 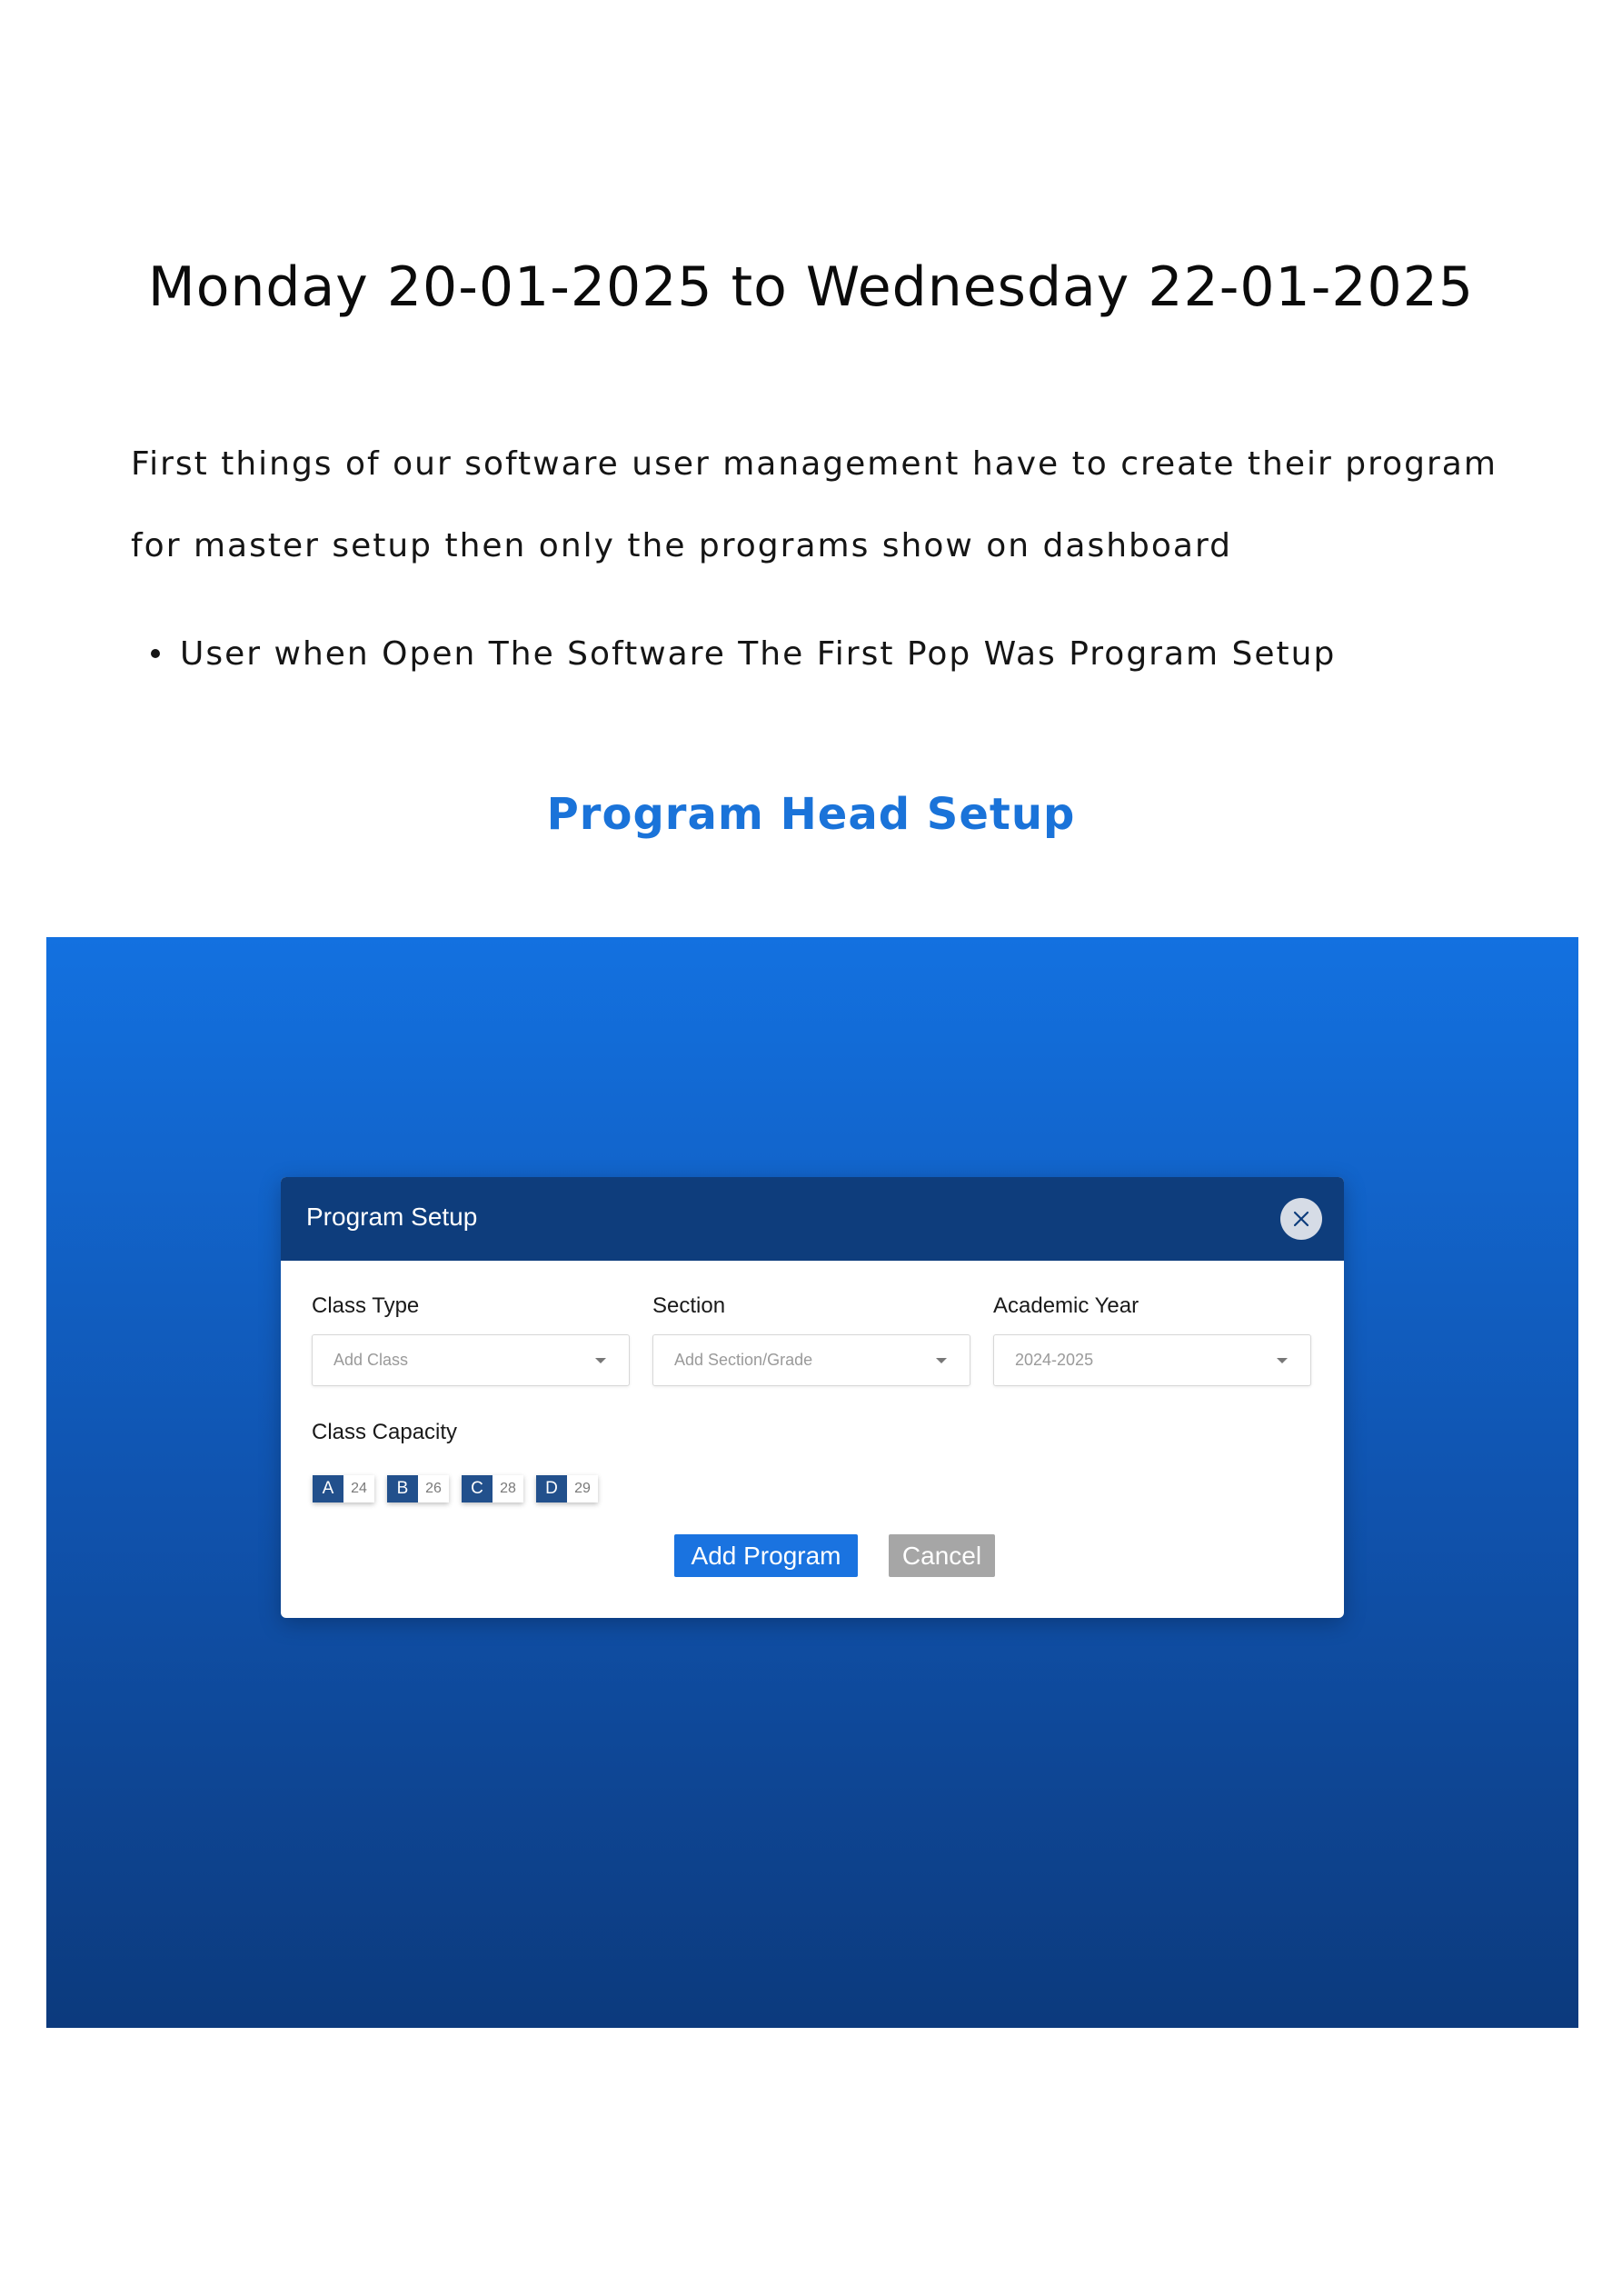 What do you see at coordinates (1152, 1360) in the screenshot?
I see `academic-year-select: 2024-2025` at bounding box center [1152, 1360].